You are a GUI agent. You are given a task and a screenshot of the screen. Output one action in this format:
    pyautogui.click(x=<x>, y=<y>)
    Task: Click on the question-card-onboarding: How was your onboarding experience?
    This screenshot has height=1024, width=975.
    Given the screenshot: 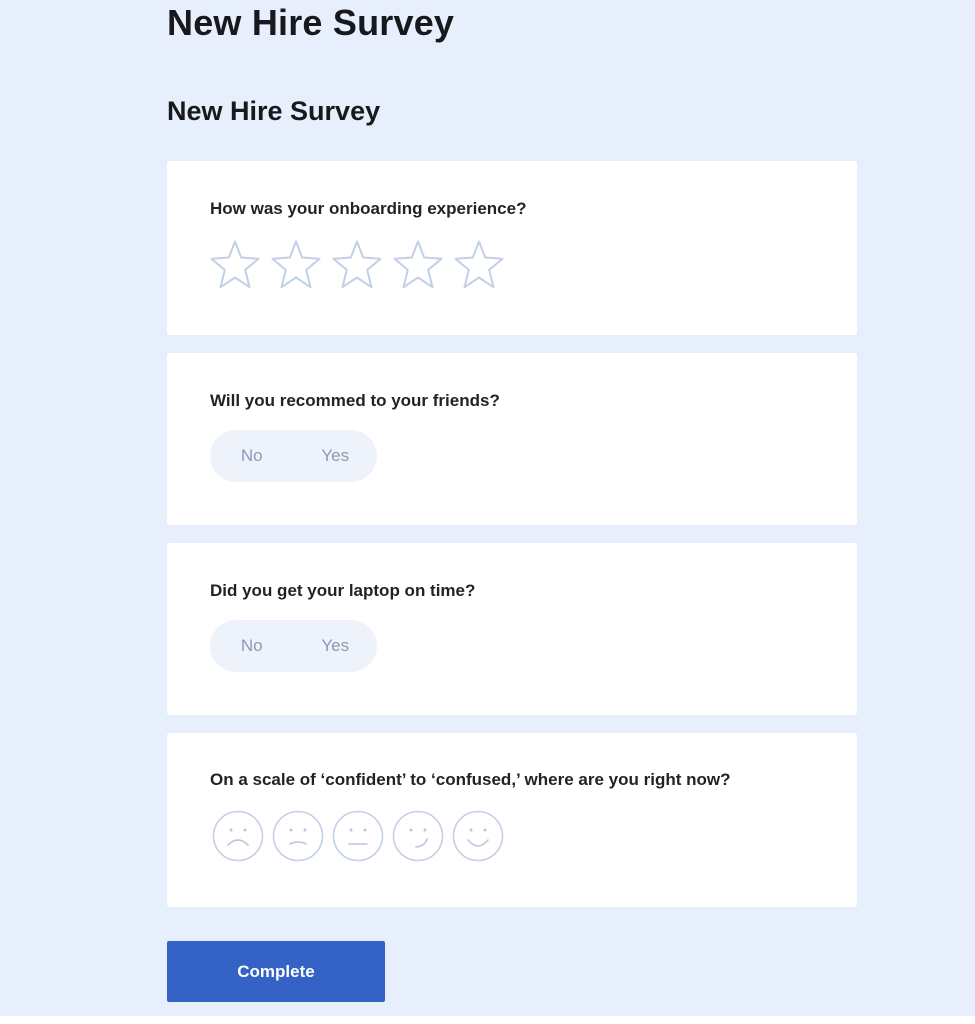 What is the action you would take?
    pyautogui.click(x=512, y=248)
    